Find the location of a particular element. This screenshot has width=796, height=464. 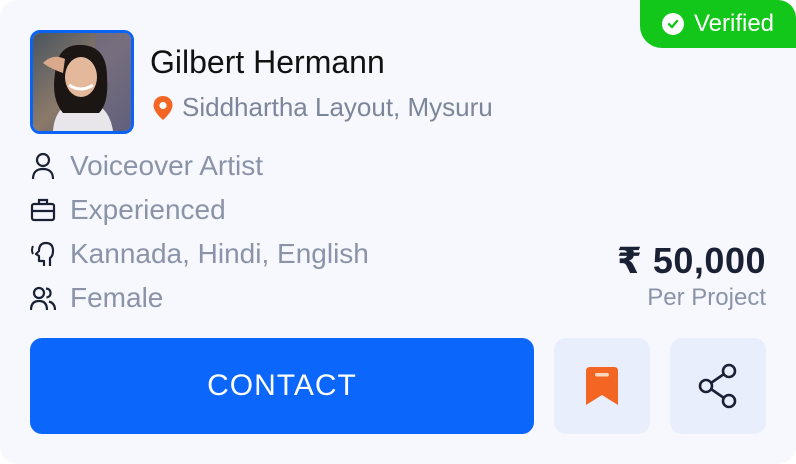

users-icon is located at coordinates (43, 298).